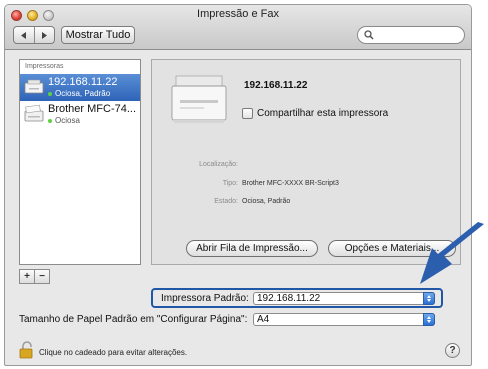 This screenshot has width=488, height=369. Describe the element at coordinates (289, 298) in the screenshot. I see `default-printer-value: 192.168.11.22` at that location.